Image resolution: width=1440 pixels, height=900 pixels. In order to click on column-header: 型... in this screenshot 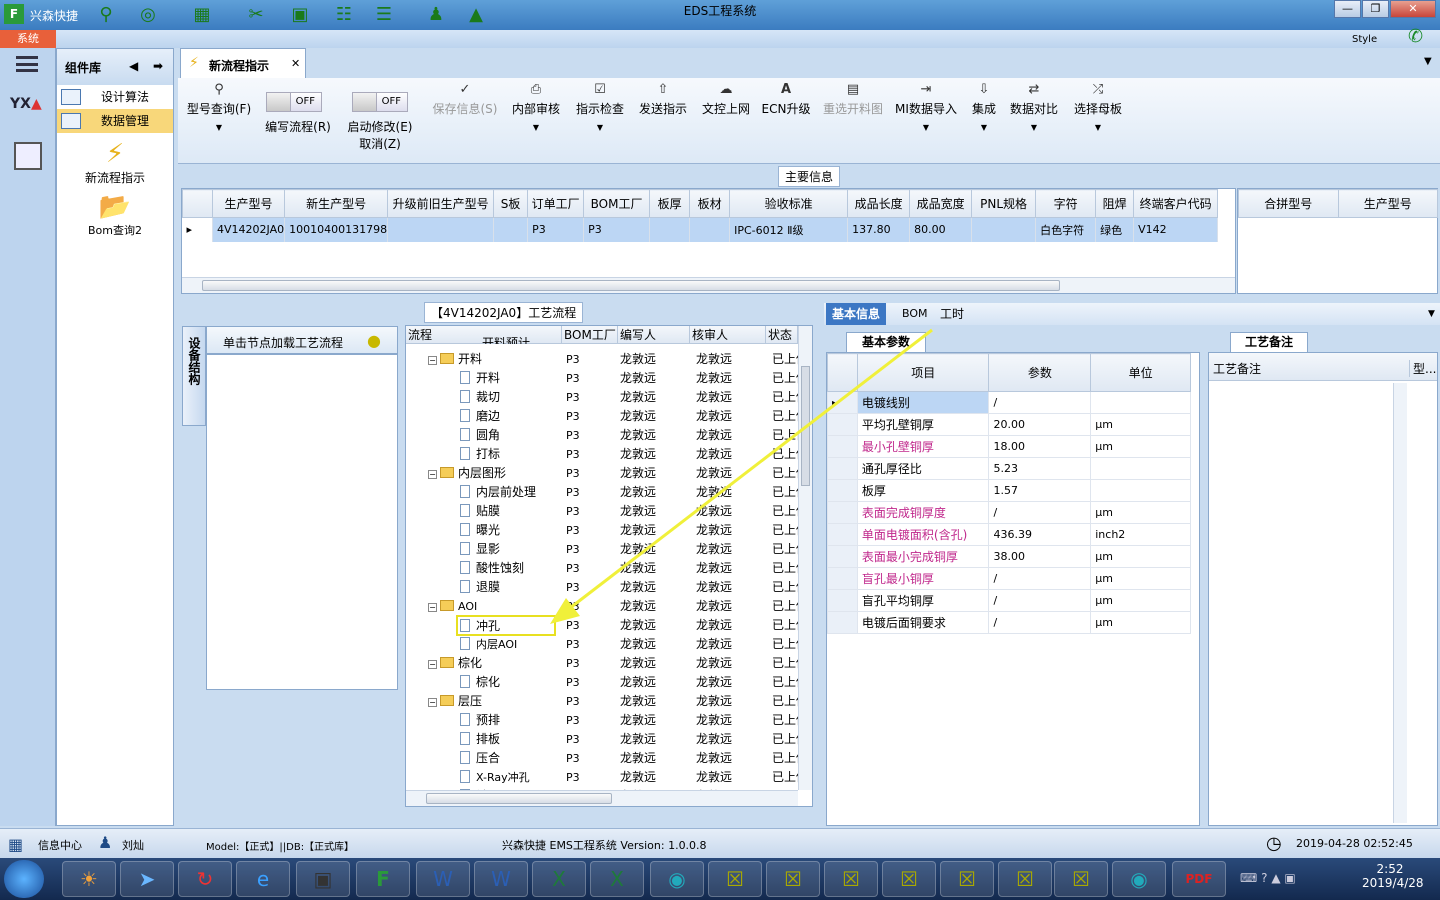, I will do `click(1422, 368)`.